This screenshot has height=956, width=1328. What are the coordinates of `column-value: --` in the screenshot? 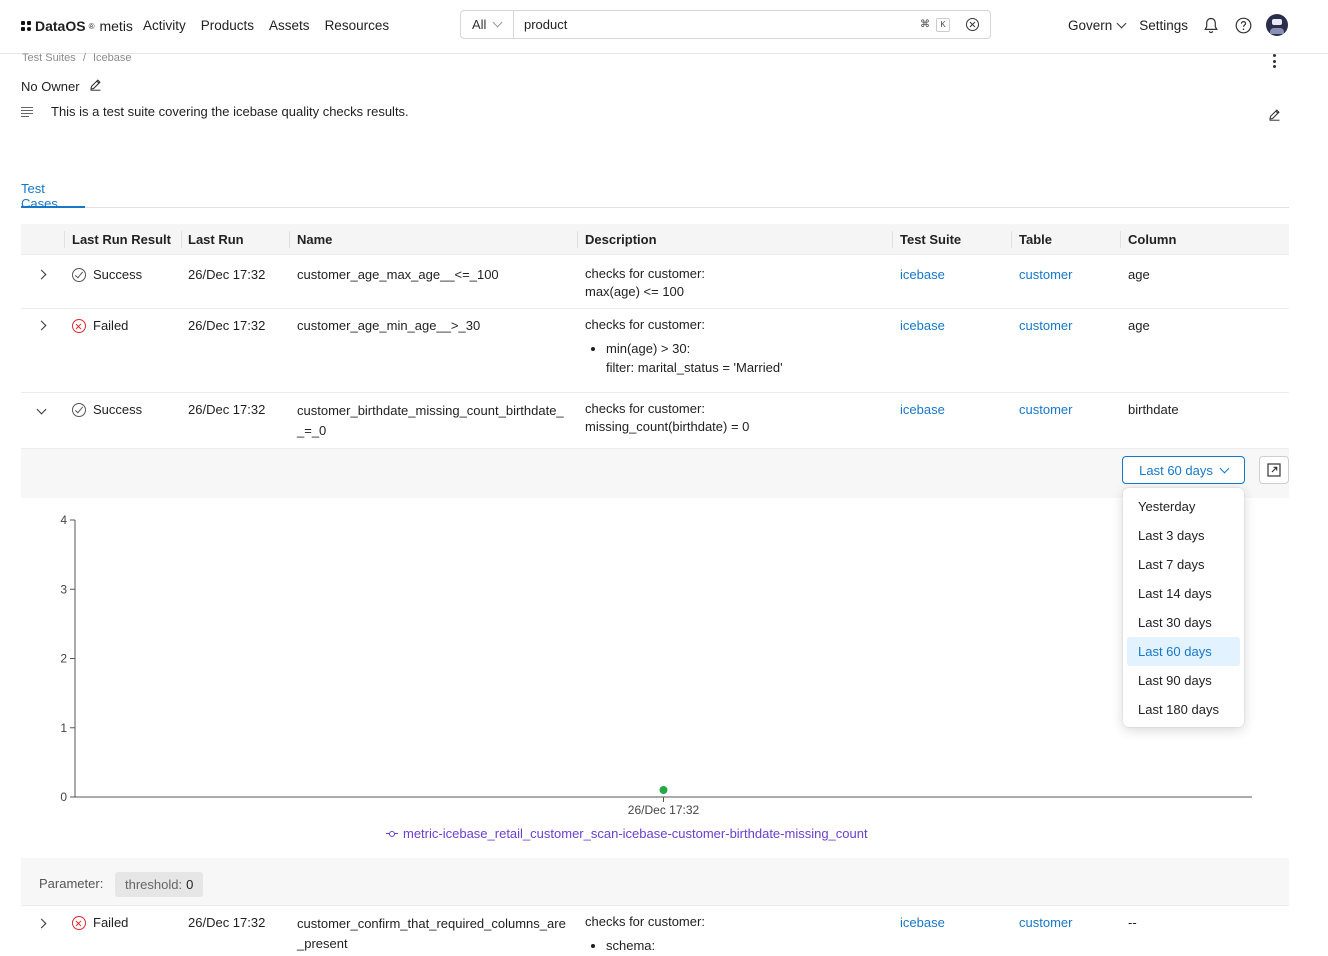 It's located at (1132, 922).